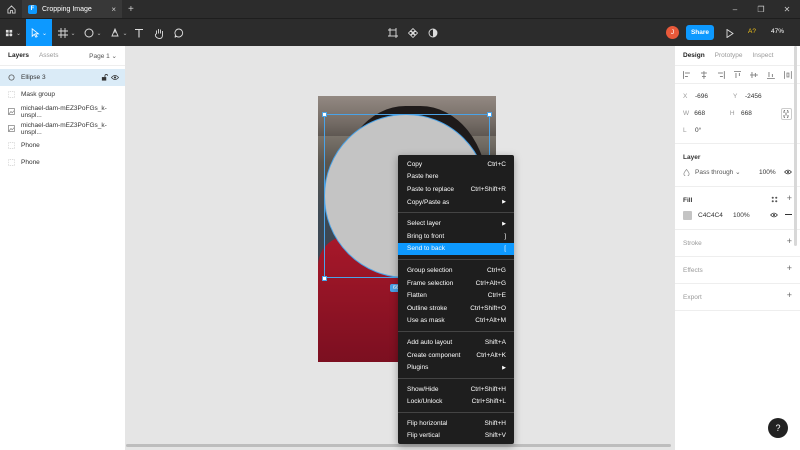  What do you see at coordinates (737, 74) in the screenshot?
I see `align-top-icon` at bounding box center [737, 74].